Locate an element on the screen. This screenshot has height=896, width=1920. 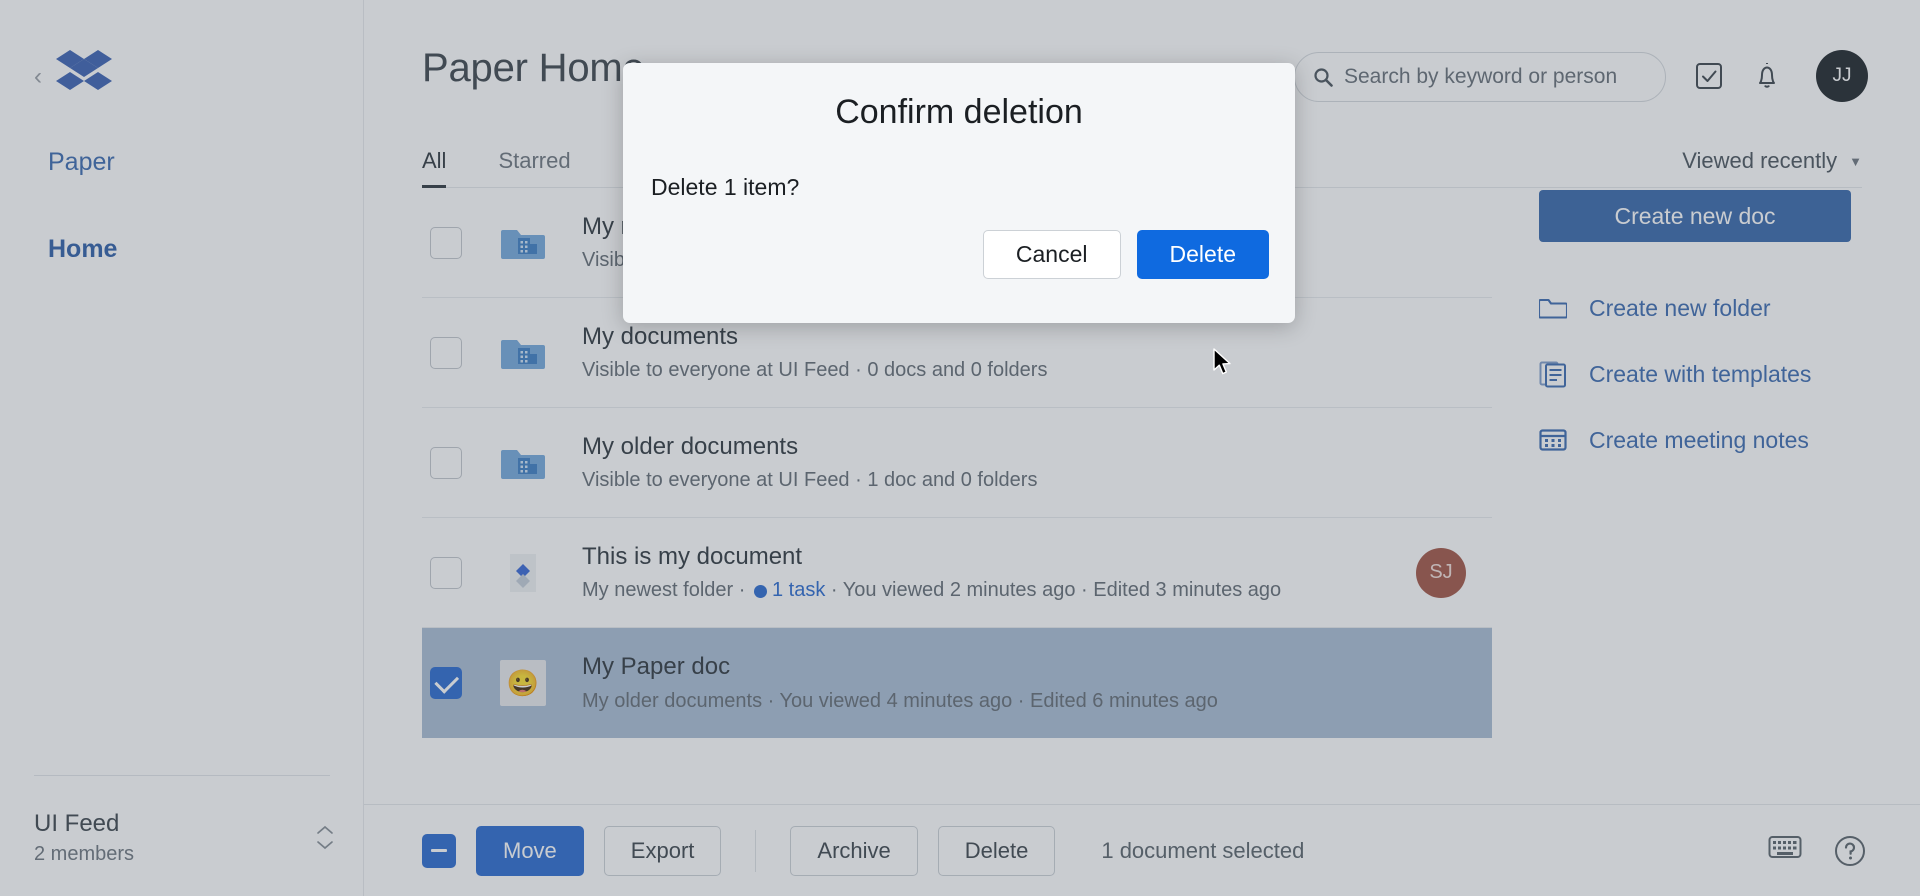
modal-actions: Cancel Delete is located at coordinates (1125, 254).